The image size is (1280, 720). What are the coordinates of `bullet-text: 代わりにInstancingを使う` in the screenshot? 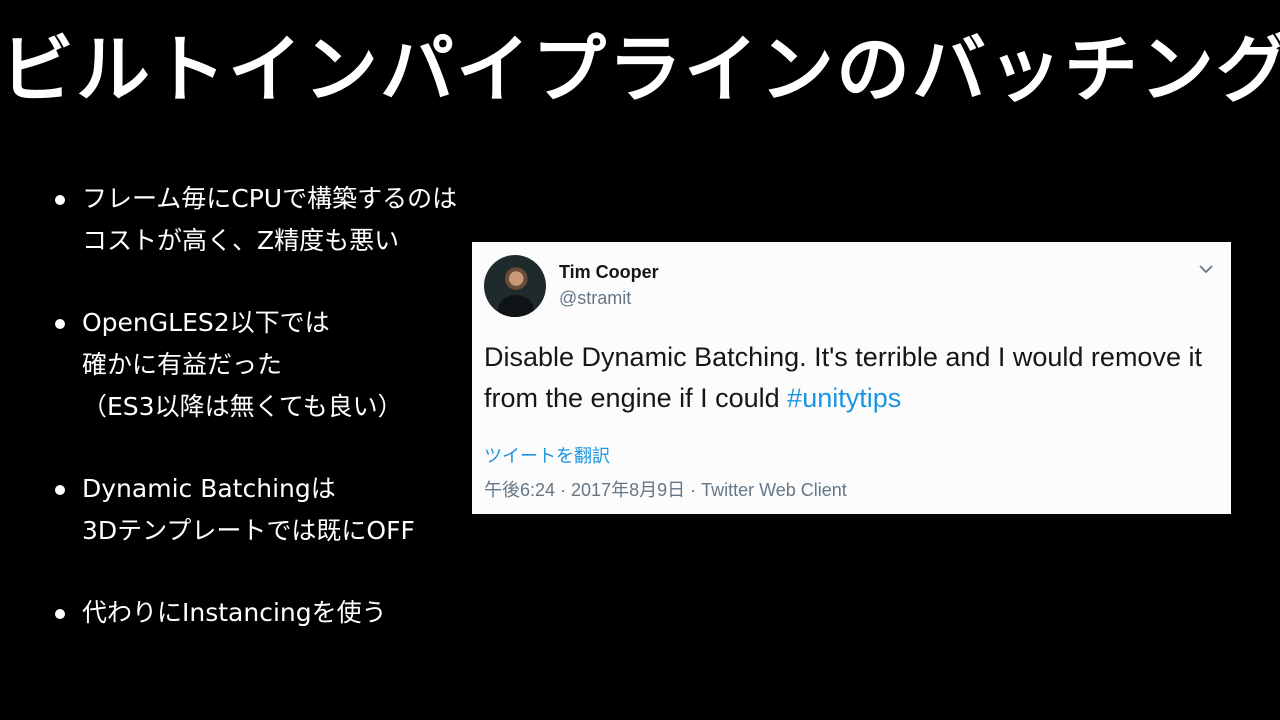 It's located at (234, 612).